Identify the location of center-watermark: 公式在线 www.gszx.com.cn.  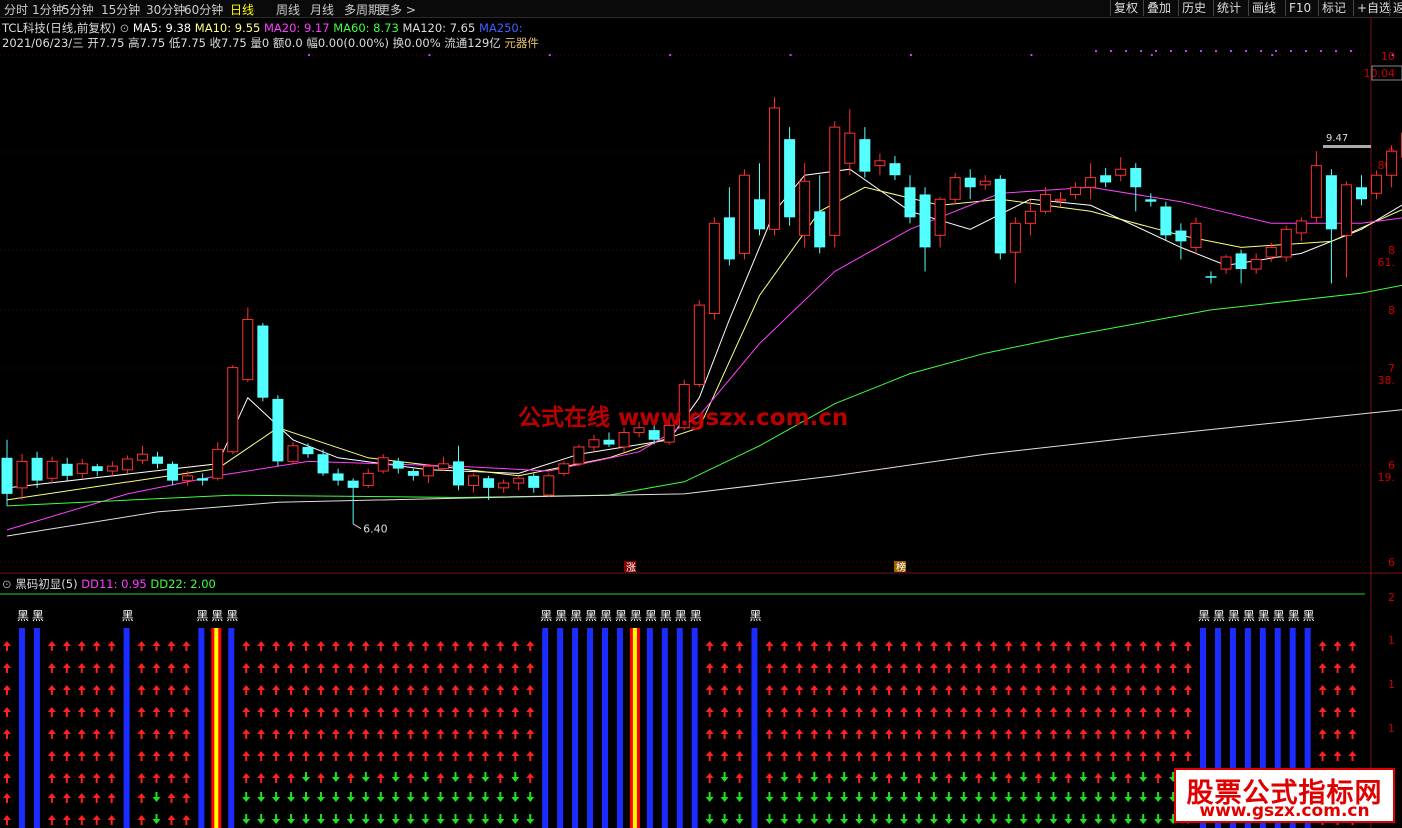
(683, 418).